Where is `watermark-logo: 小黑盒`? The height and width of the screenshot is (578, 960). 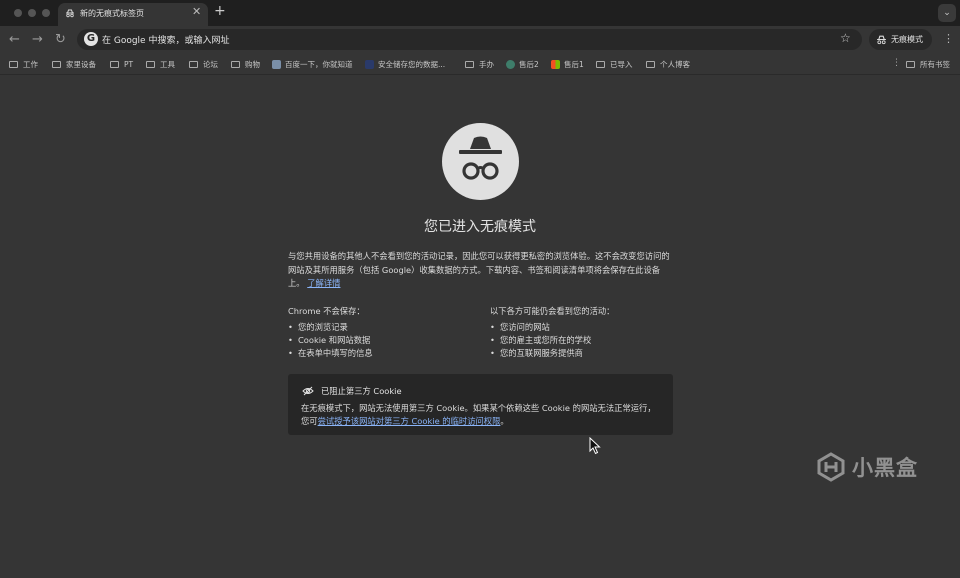
watermark-logo: 小黑盒 is located at coordinates (867, 467).